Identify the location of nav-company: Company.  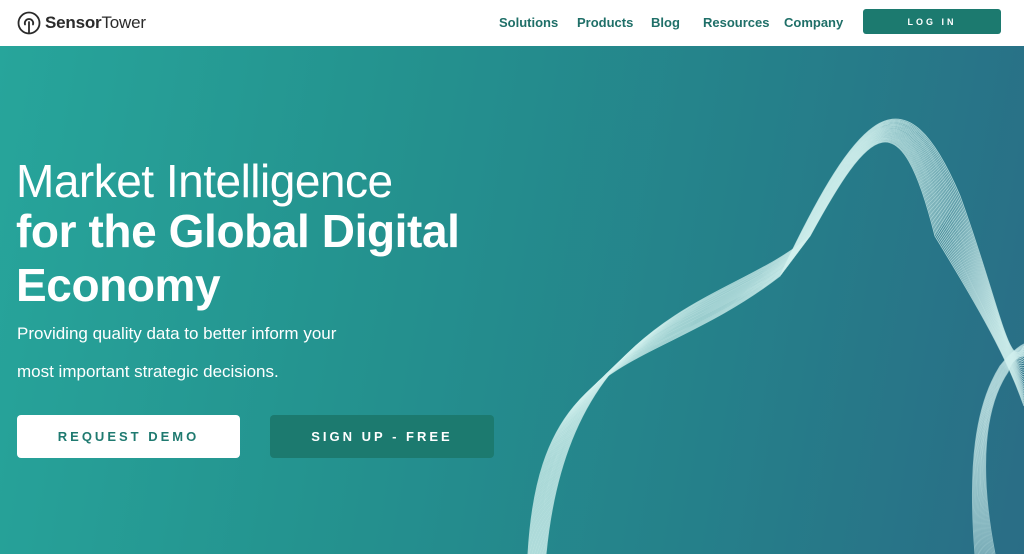
(813, 22).